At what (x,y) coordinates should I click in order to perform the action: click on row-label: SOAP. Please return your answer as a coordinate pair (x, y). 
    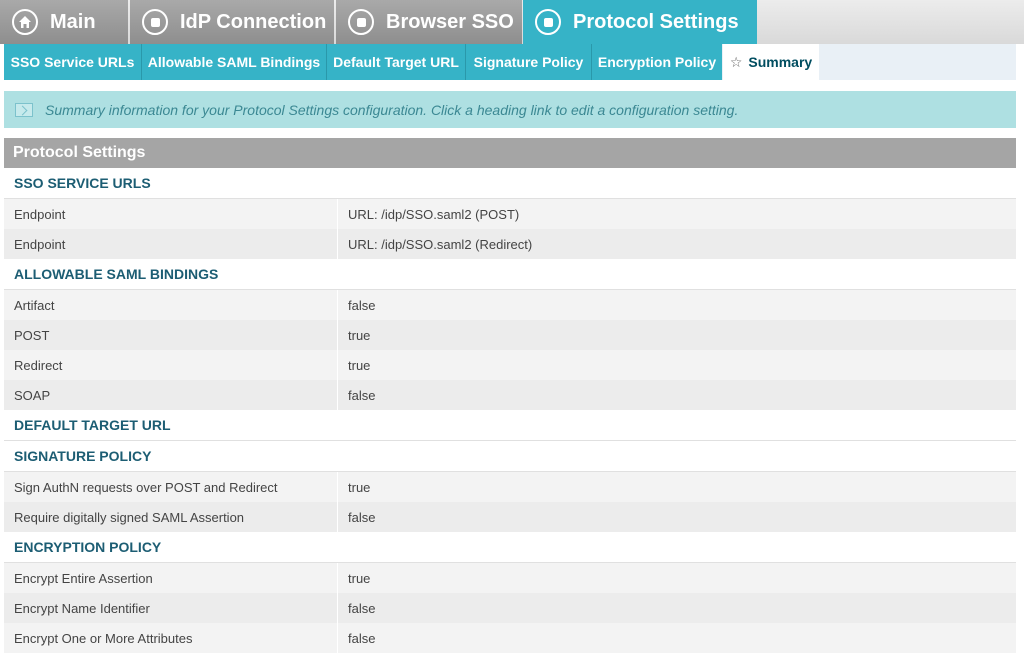
    Looking at the image, I should click on (171, 395).